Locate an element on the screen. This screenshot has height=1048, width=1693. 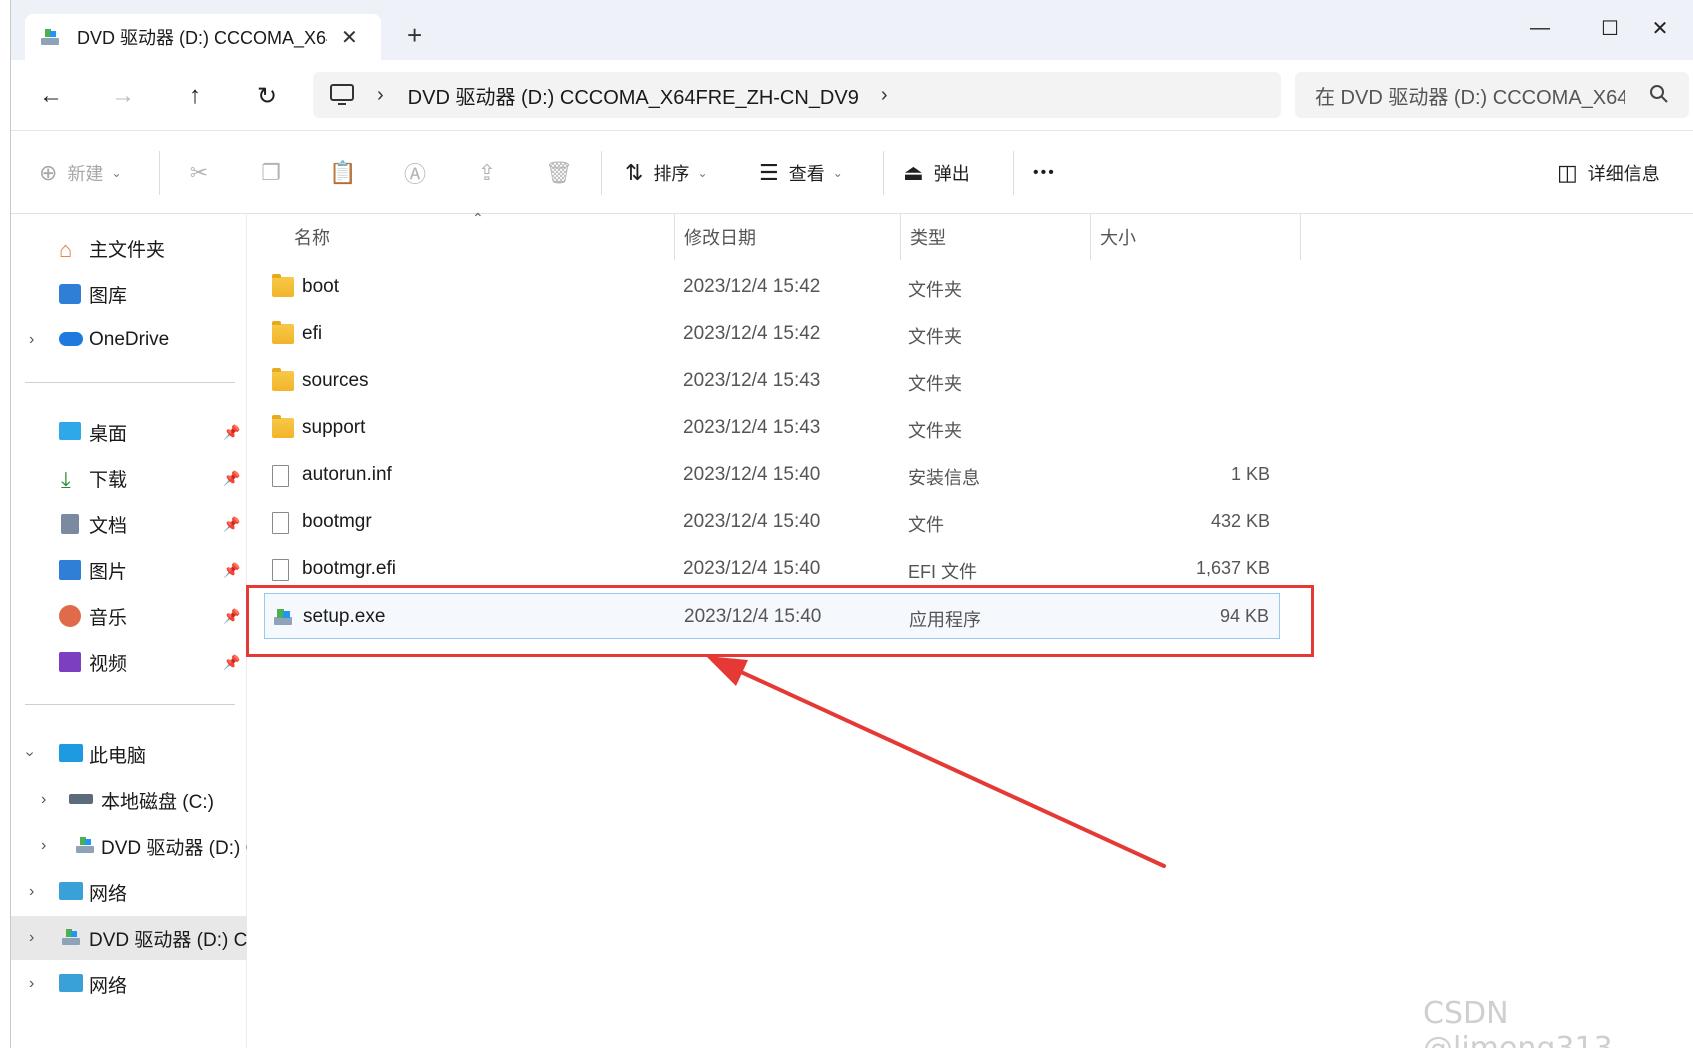
desktop-icon is located at coordinates (70, 431).